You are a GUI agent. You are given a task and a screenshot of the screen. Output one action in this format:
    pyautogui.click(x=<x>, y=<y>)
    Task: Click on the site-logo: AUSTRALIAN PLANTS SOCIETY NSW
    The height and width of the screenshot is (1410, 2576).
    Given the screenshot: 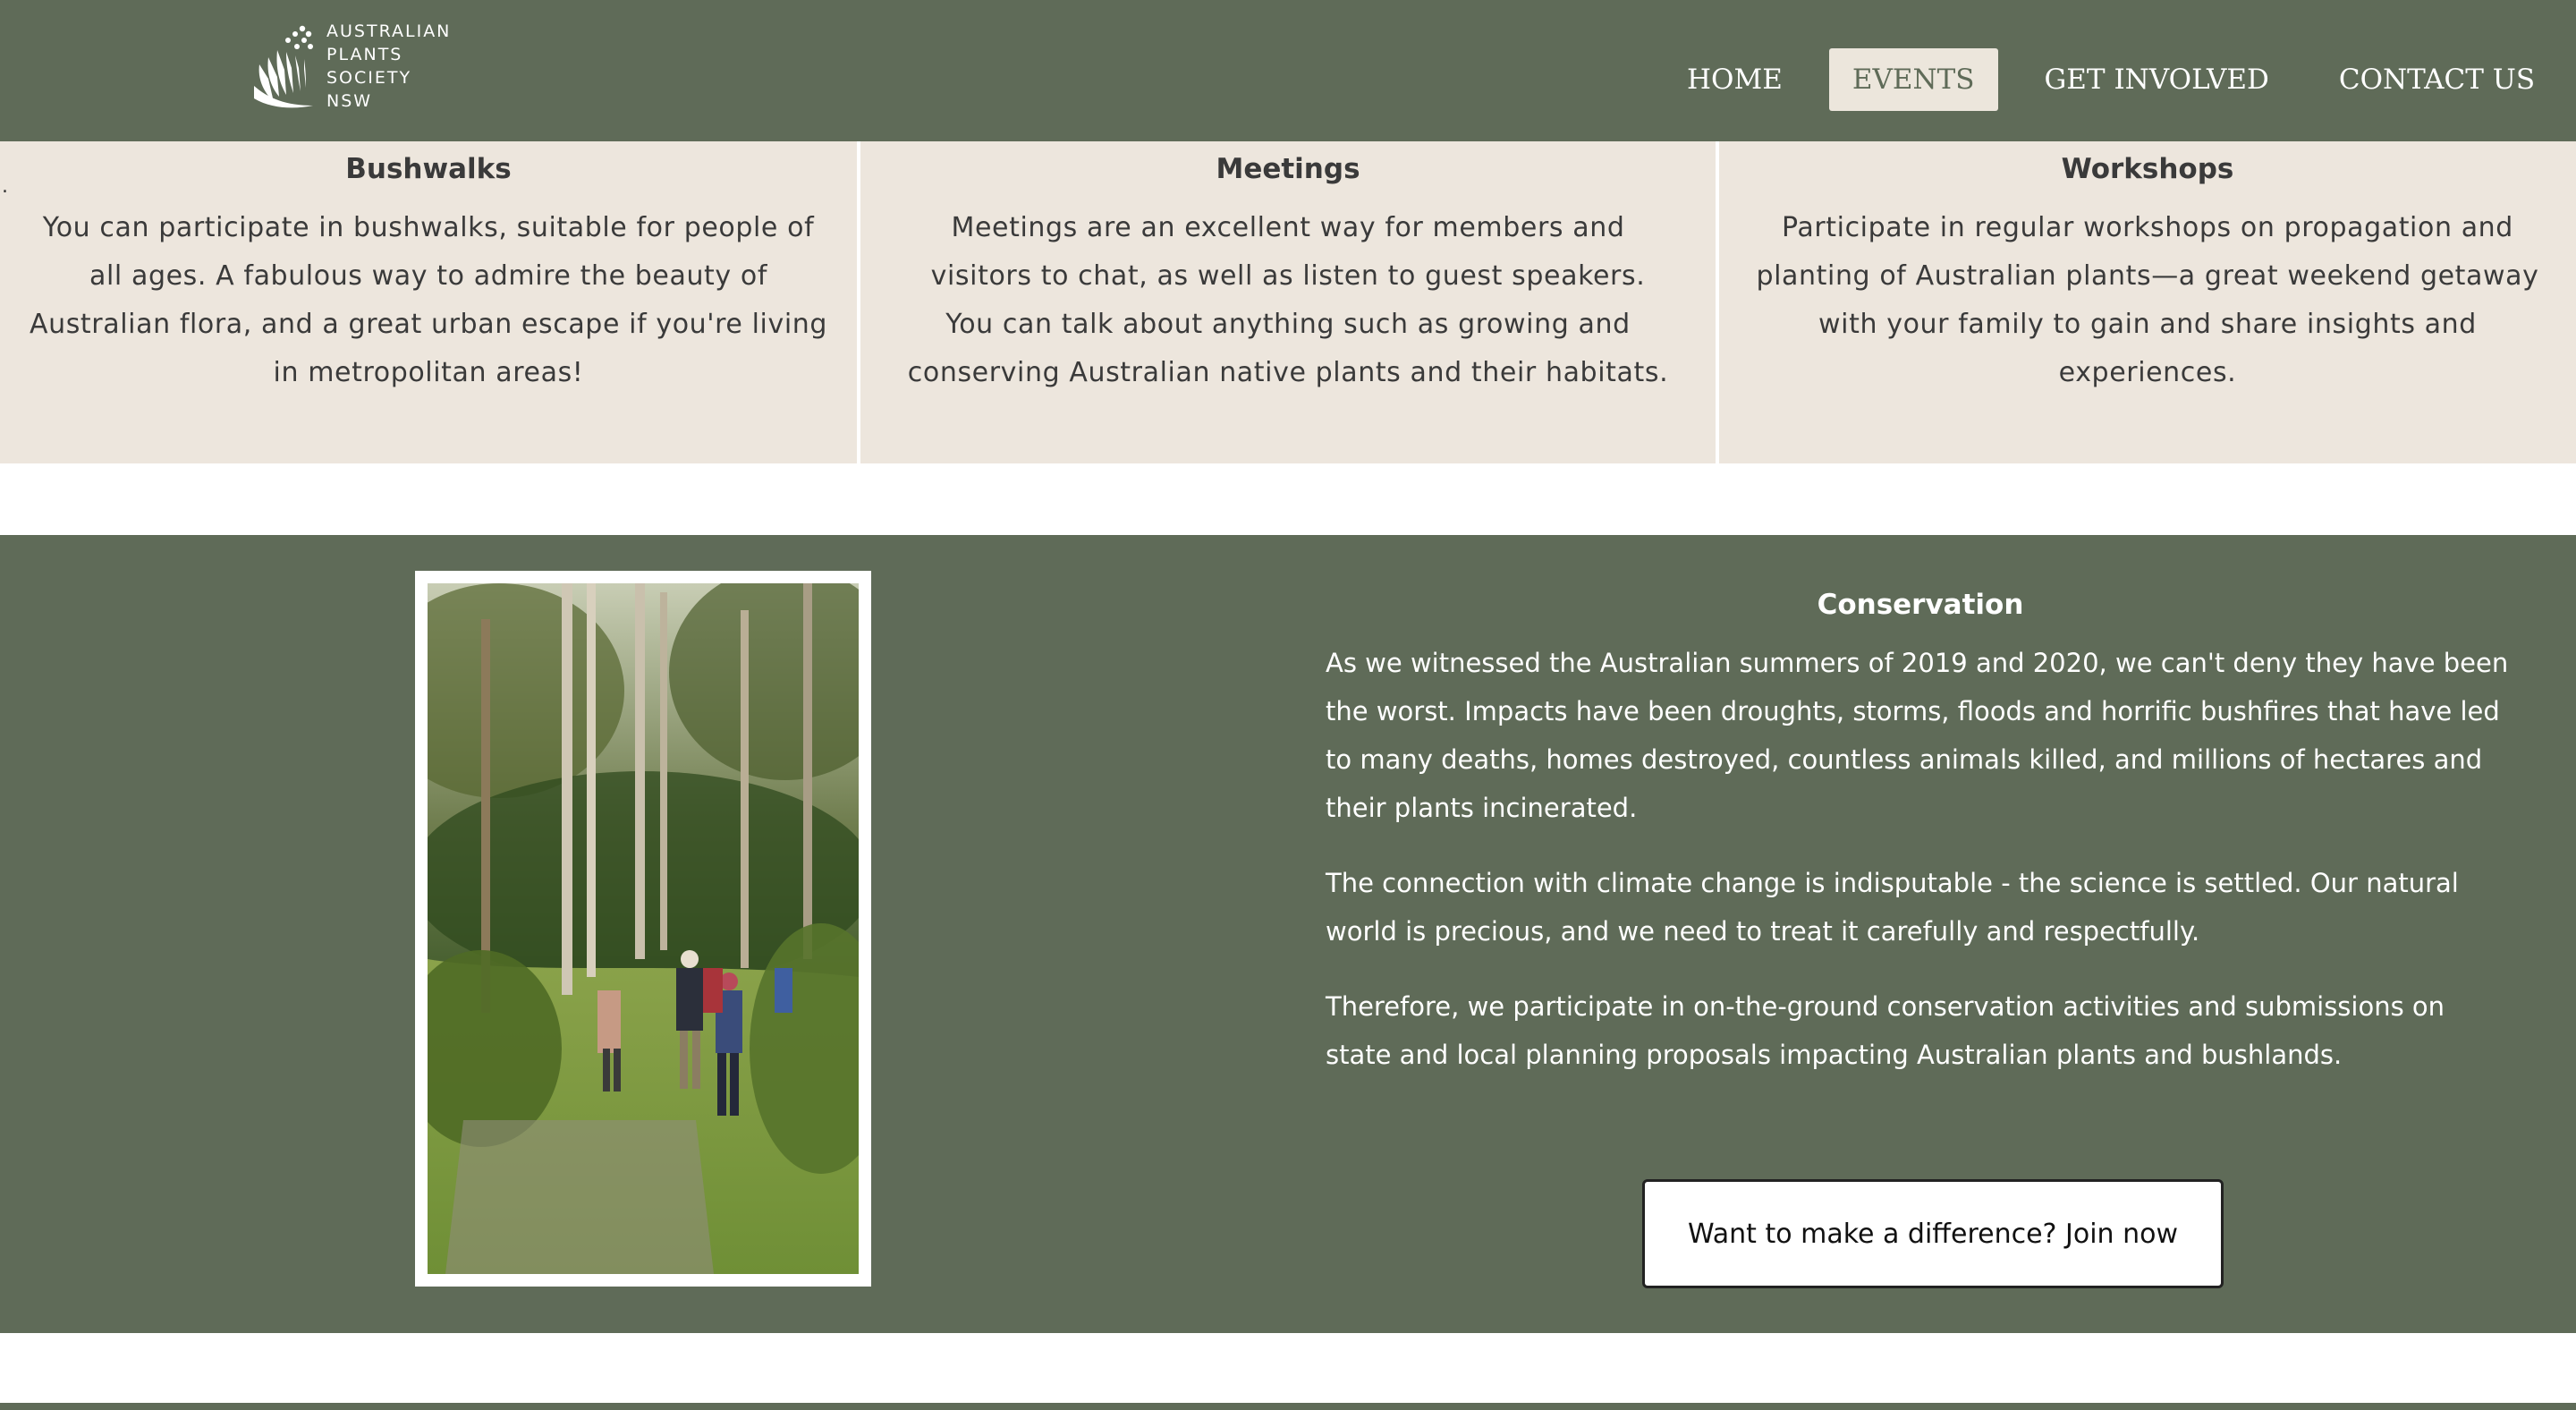 What is the action you would take?
    pyautogui.click(x=353, y=69)
    